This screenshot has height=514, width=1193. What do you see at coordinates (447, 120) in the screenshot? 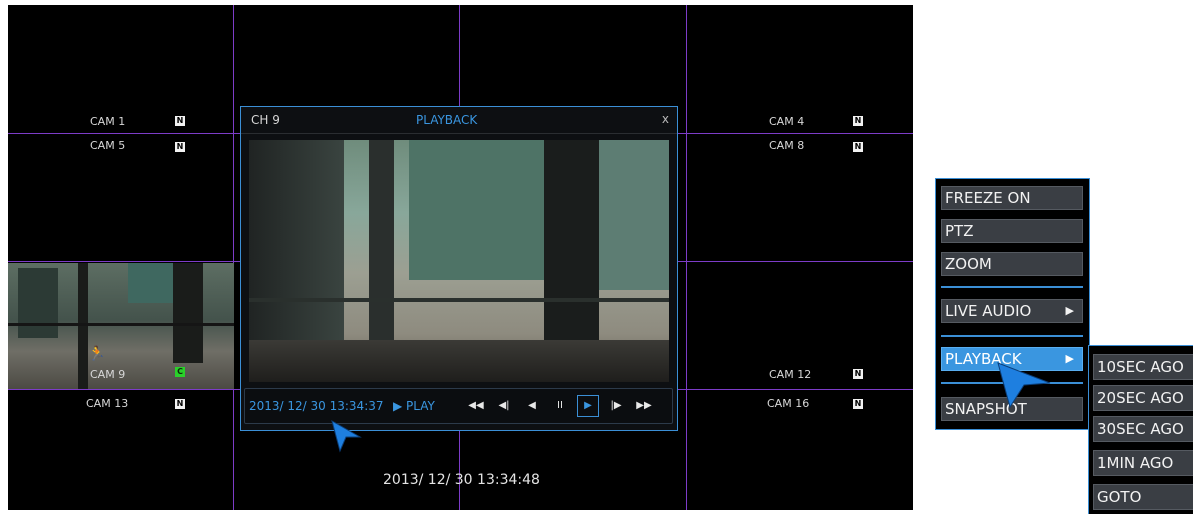
I see `playback-title: PLAYBACK` at bounding box center [447, 120].